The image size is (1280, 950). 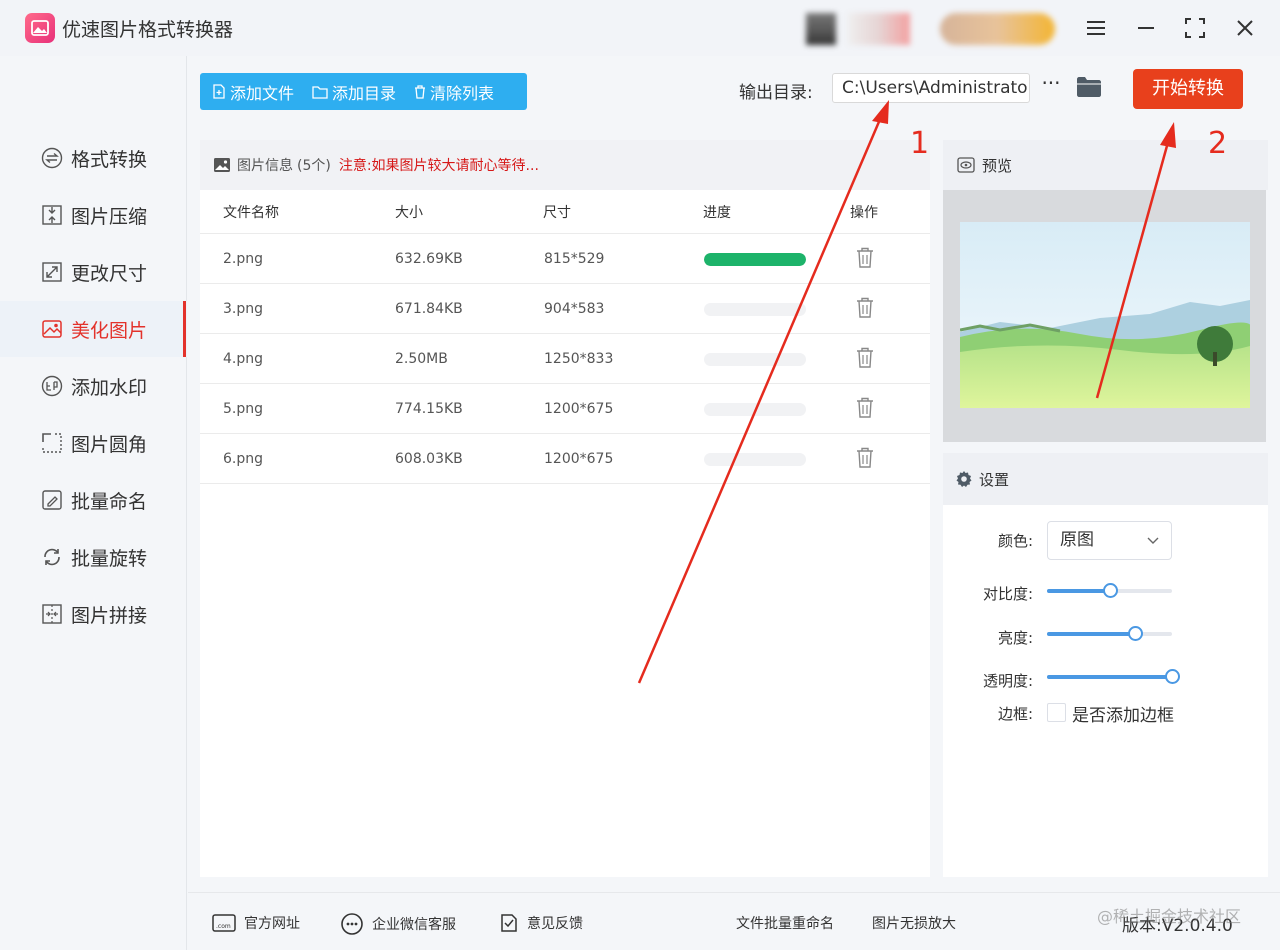 I want to click on wechat-service-link: 企业微信客服, so click(x=398, y=924).